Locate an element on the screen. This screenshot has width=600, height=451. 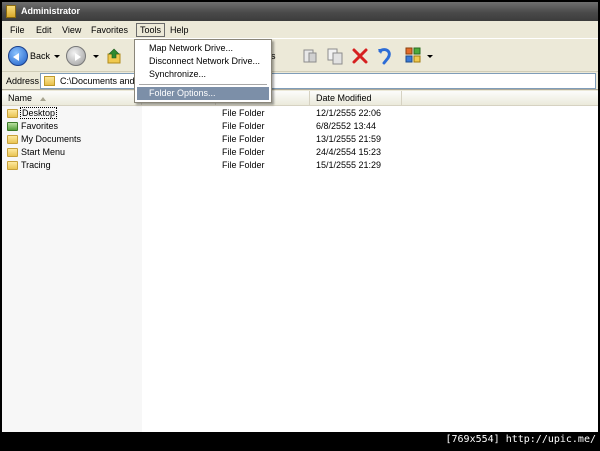
back-button-label: Back is located at coordinates (40, 56).